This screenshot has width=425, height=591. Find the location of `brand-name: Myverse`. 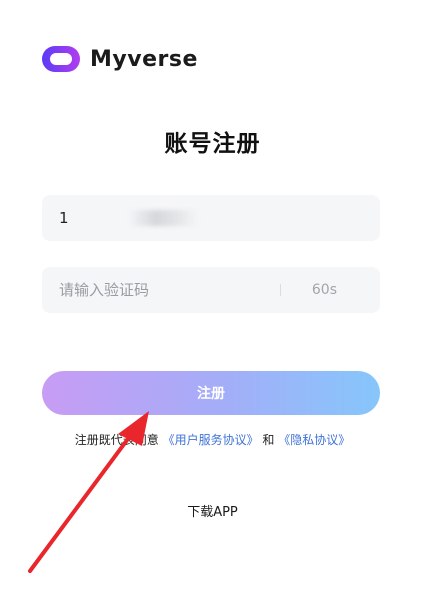

brand-name: Myverse is located at coordinates (144, 59).